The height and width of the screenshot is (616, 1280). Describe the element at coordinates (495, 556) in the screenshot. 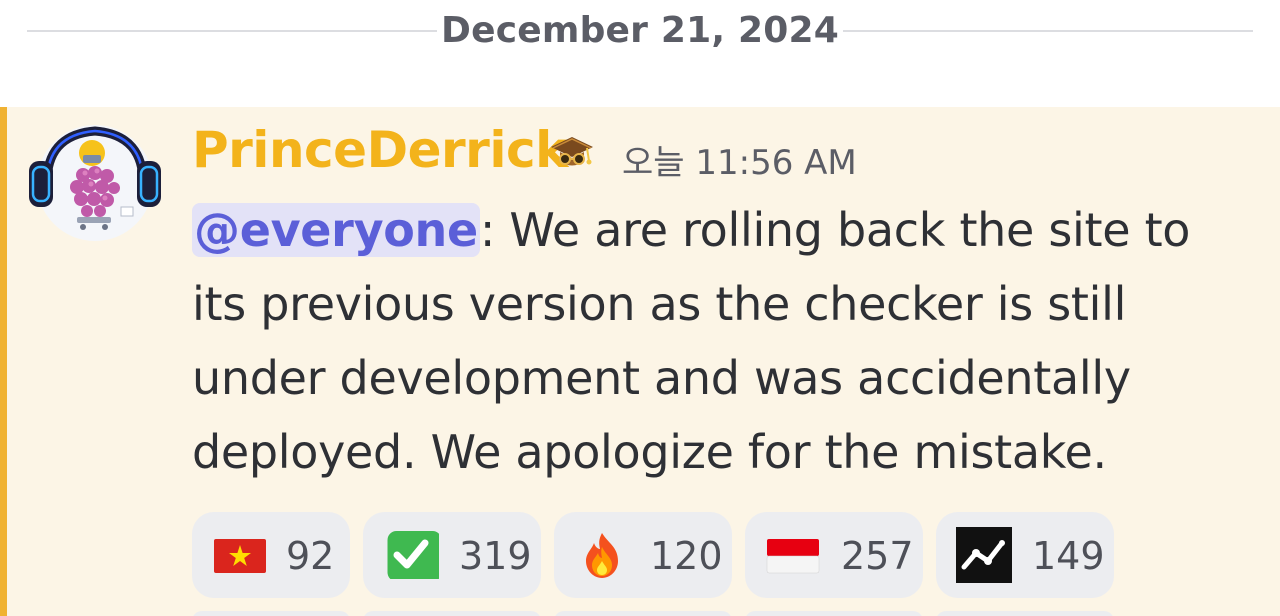

I see `reaction-count: 319` at that location.